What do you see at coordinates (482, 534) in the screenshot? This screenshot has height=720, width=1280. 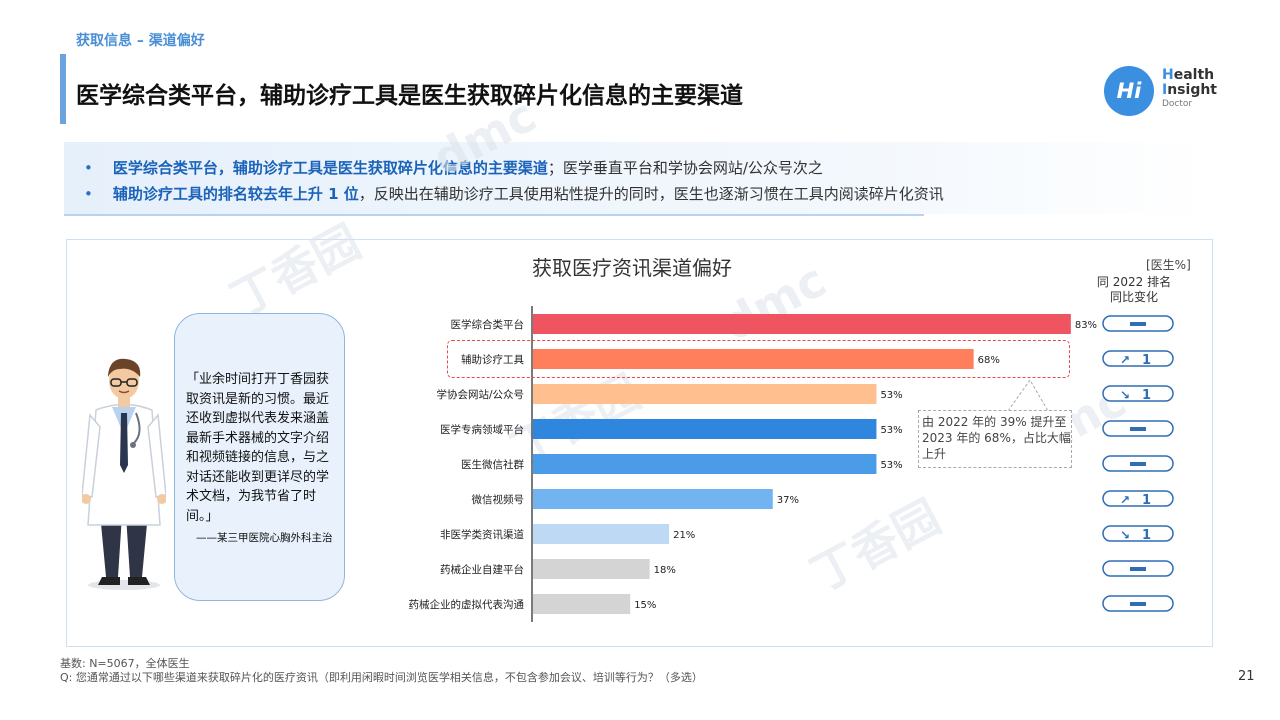 I see `category-label: 非医学类资讯渠道` at bounding box center [482, 534].